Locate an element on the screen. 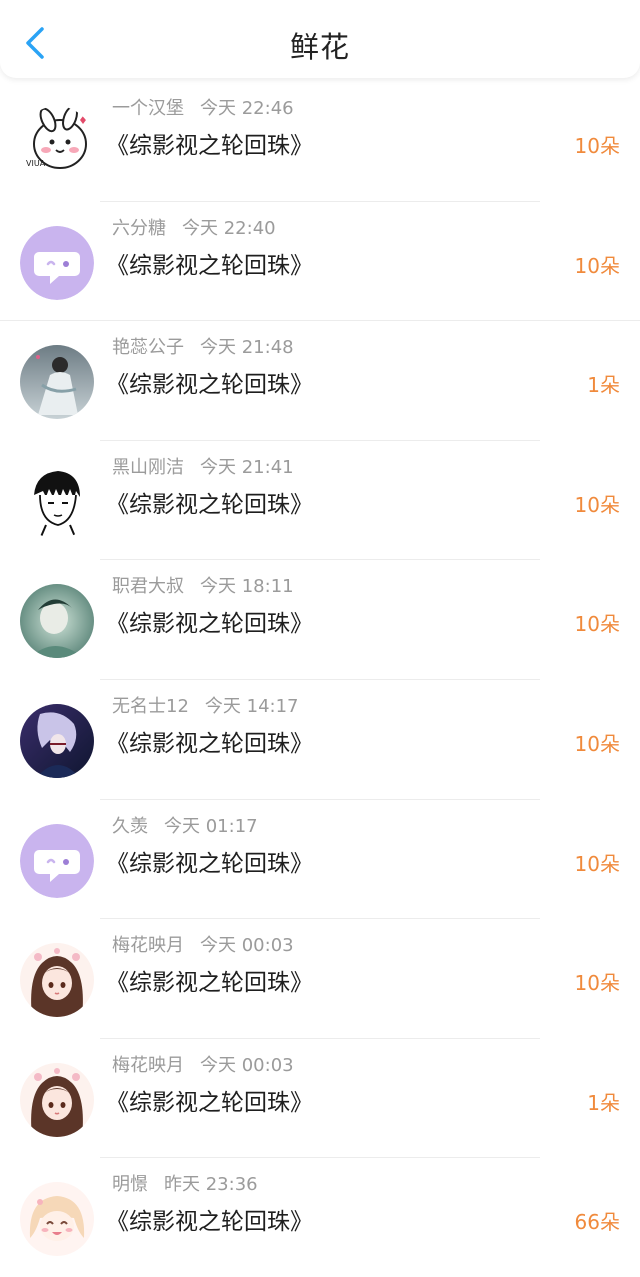 The width and height of the screenshot is (640, 1277). list-item: VIUA 一个汉堡 今天 22:46 《综影视之轮回珠》 10朵 is located at coordinates (320, 141).